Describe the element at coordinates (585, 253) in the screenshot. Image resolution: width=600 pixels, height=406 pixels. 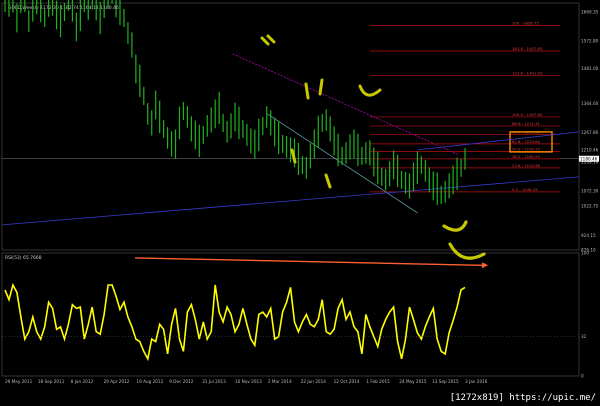
I see `rsi-y-tick: 100` at that location.